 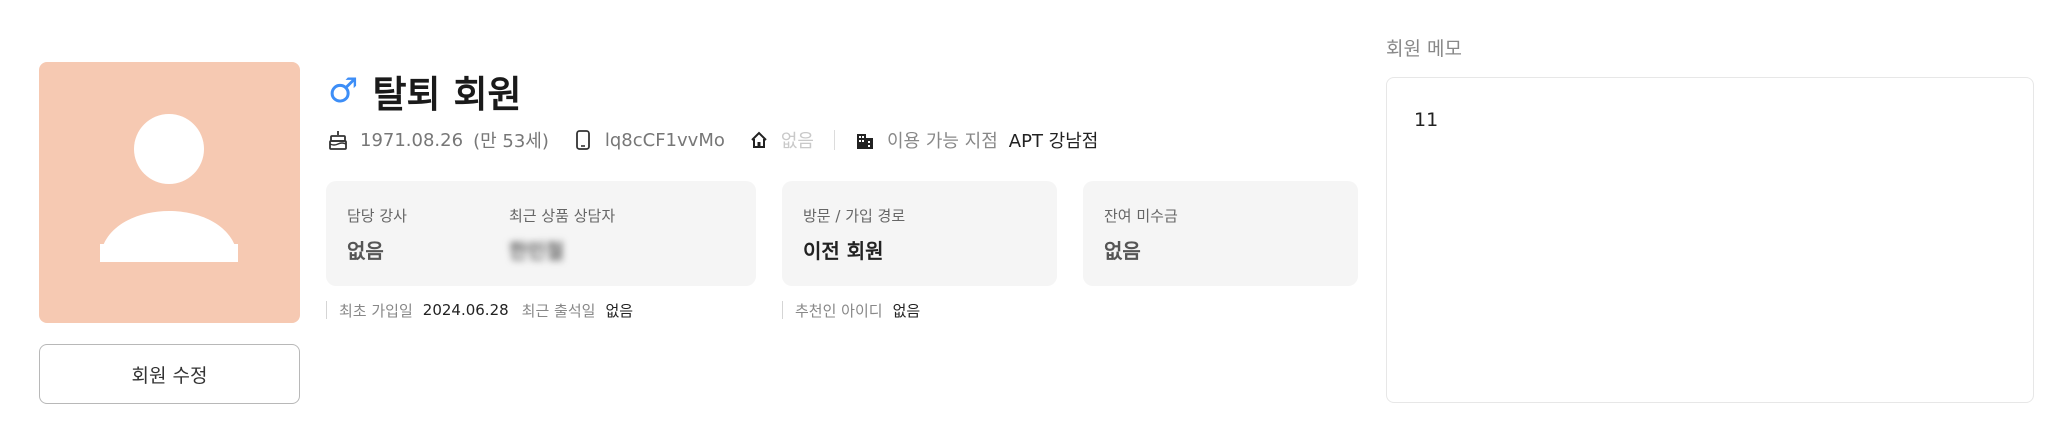 I want to click on route-value: 이전 회원, so click(x=843, y=251).